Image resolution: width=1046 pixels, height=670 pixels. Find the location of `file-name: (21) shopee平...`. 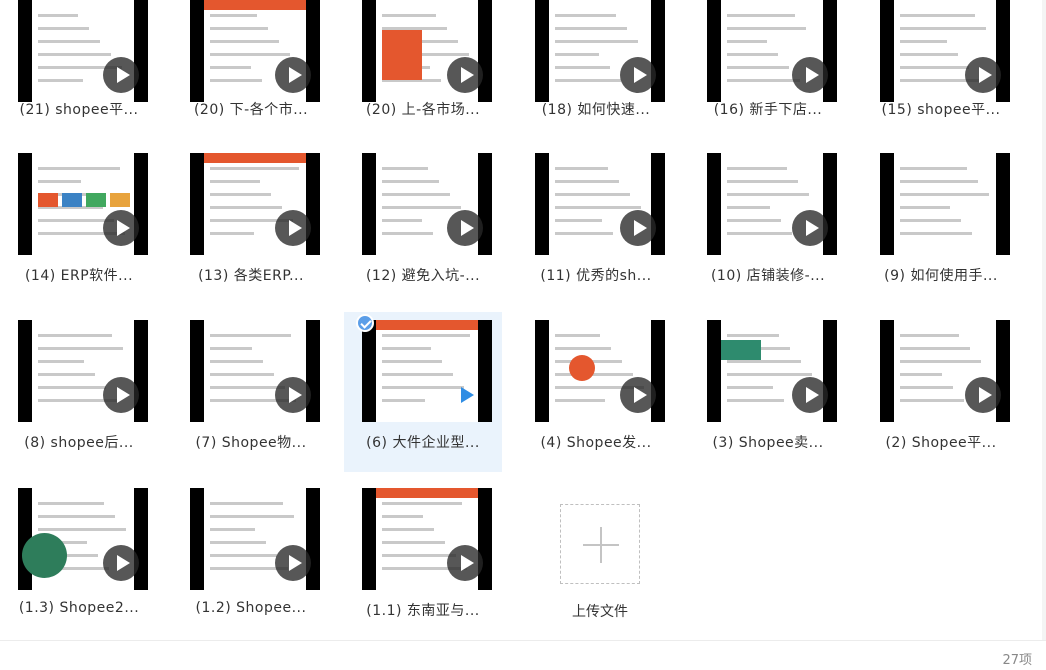

file-name: (21) shopee平... is located at coordinates (79, 110).